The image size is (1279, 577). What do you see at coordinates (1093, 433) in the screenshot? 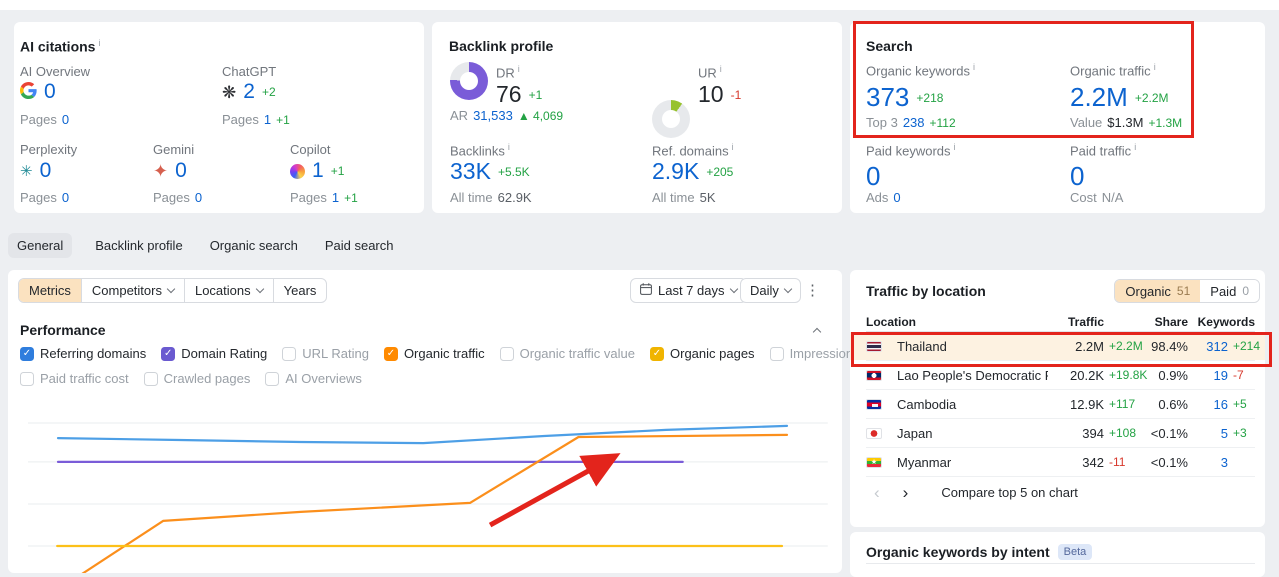
I see `traffic-value: 394` at bounding box center [1093, 433].